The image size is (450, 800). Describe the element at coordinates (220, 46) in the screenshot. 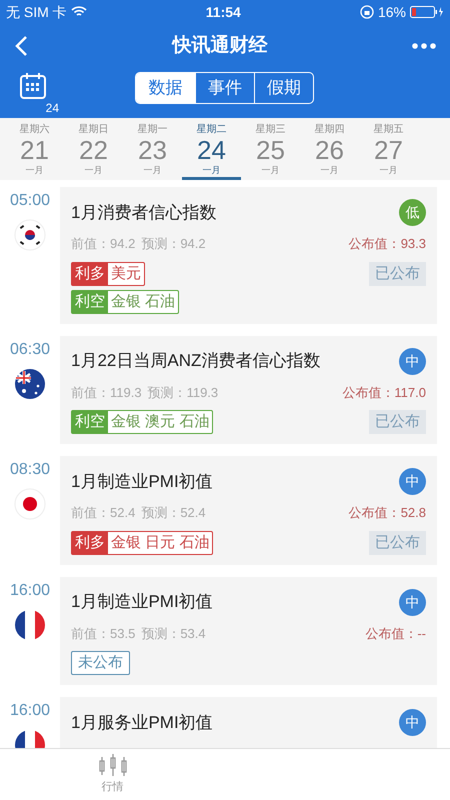

I see `window-title: 快讯通财经` at that location.